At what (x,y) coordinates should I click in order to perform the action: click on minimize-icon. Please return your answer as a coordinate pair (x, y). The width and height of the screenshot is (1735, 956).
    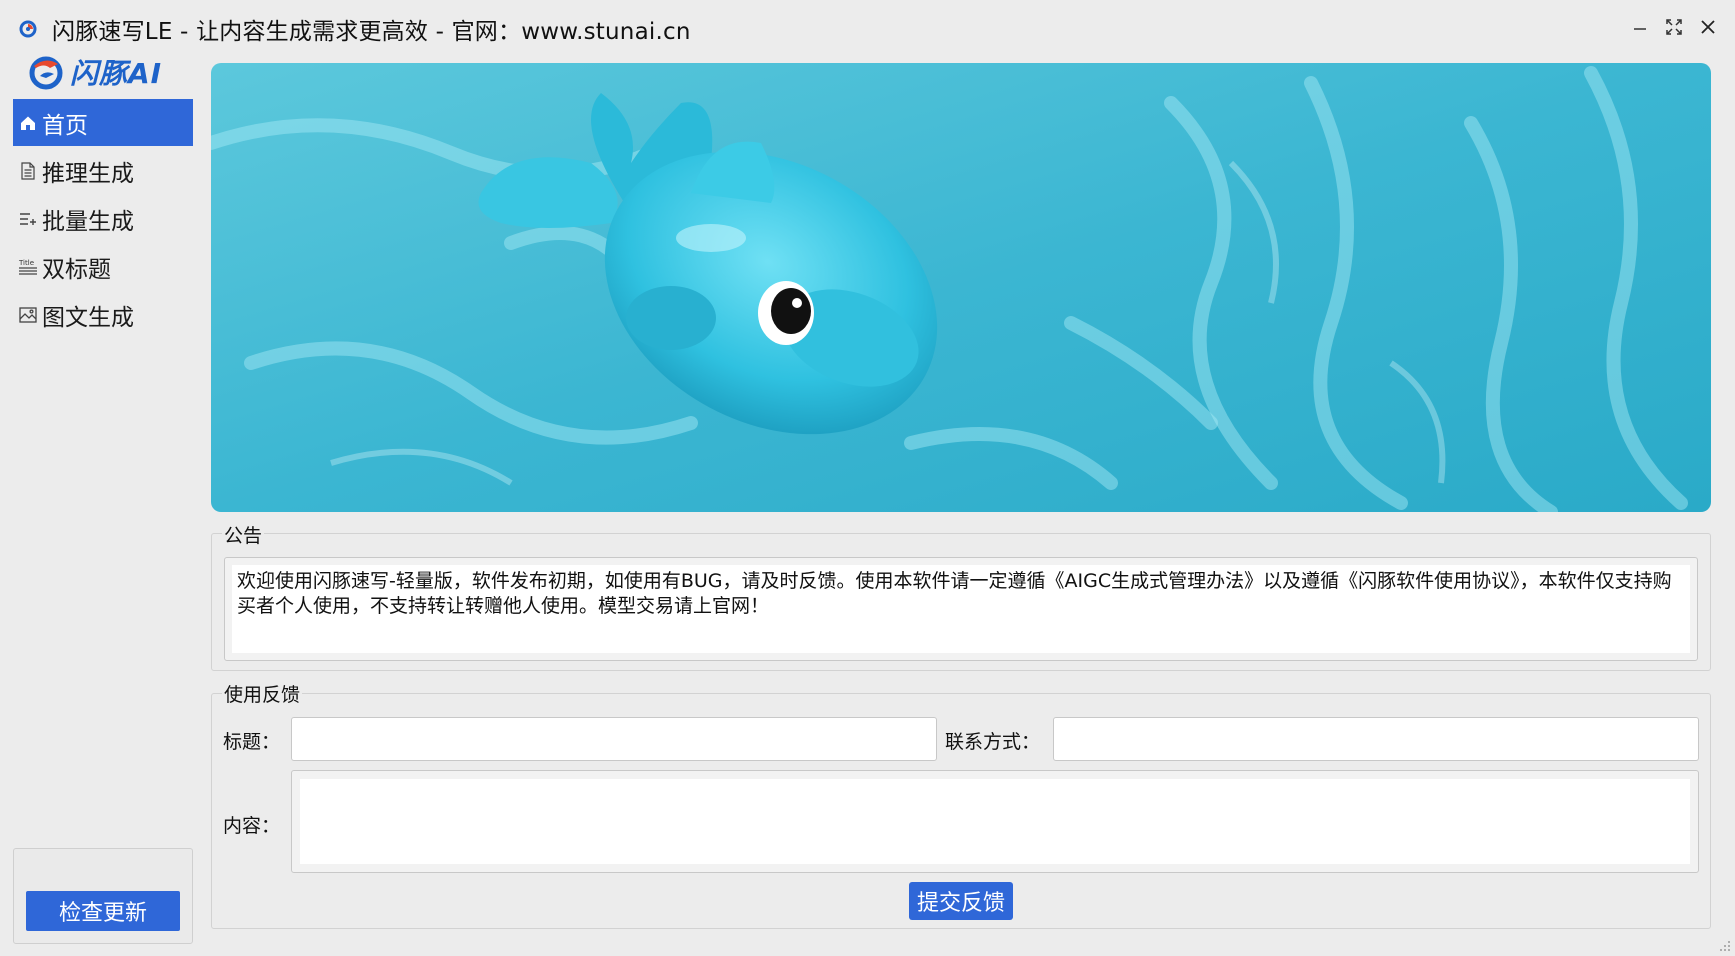
    Looking at the image, I should click on (1640, 29).